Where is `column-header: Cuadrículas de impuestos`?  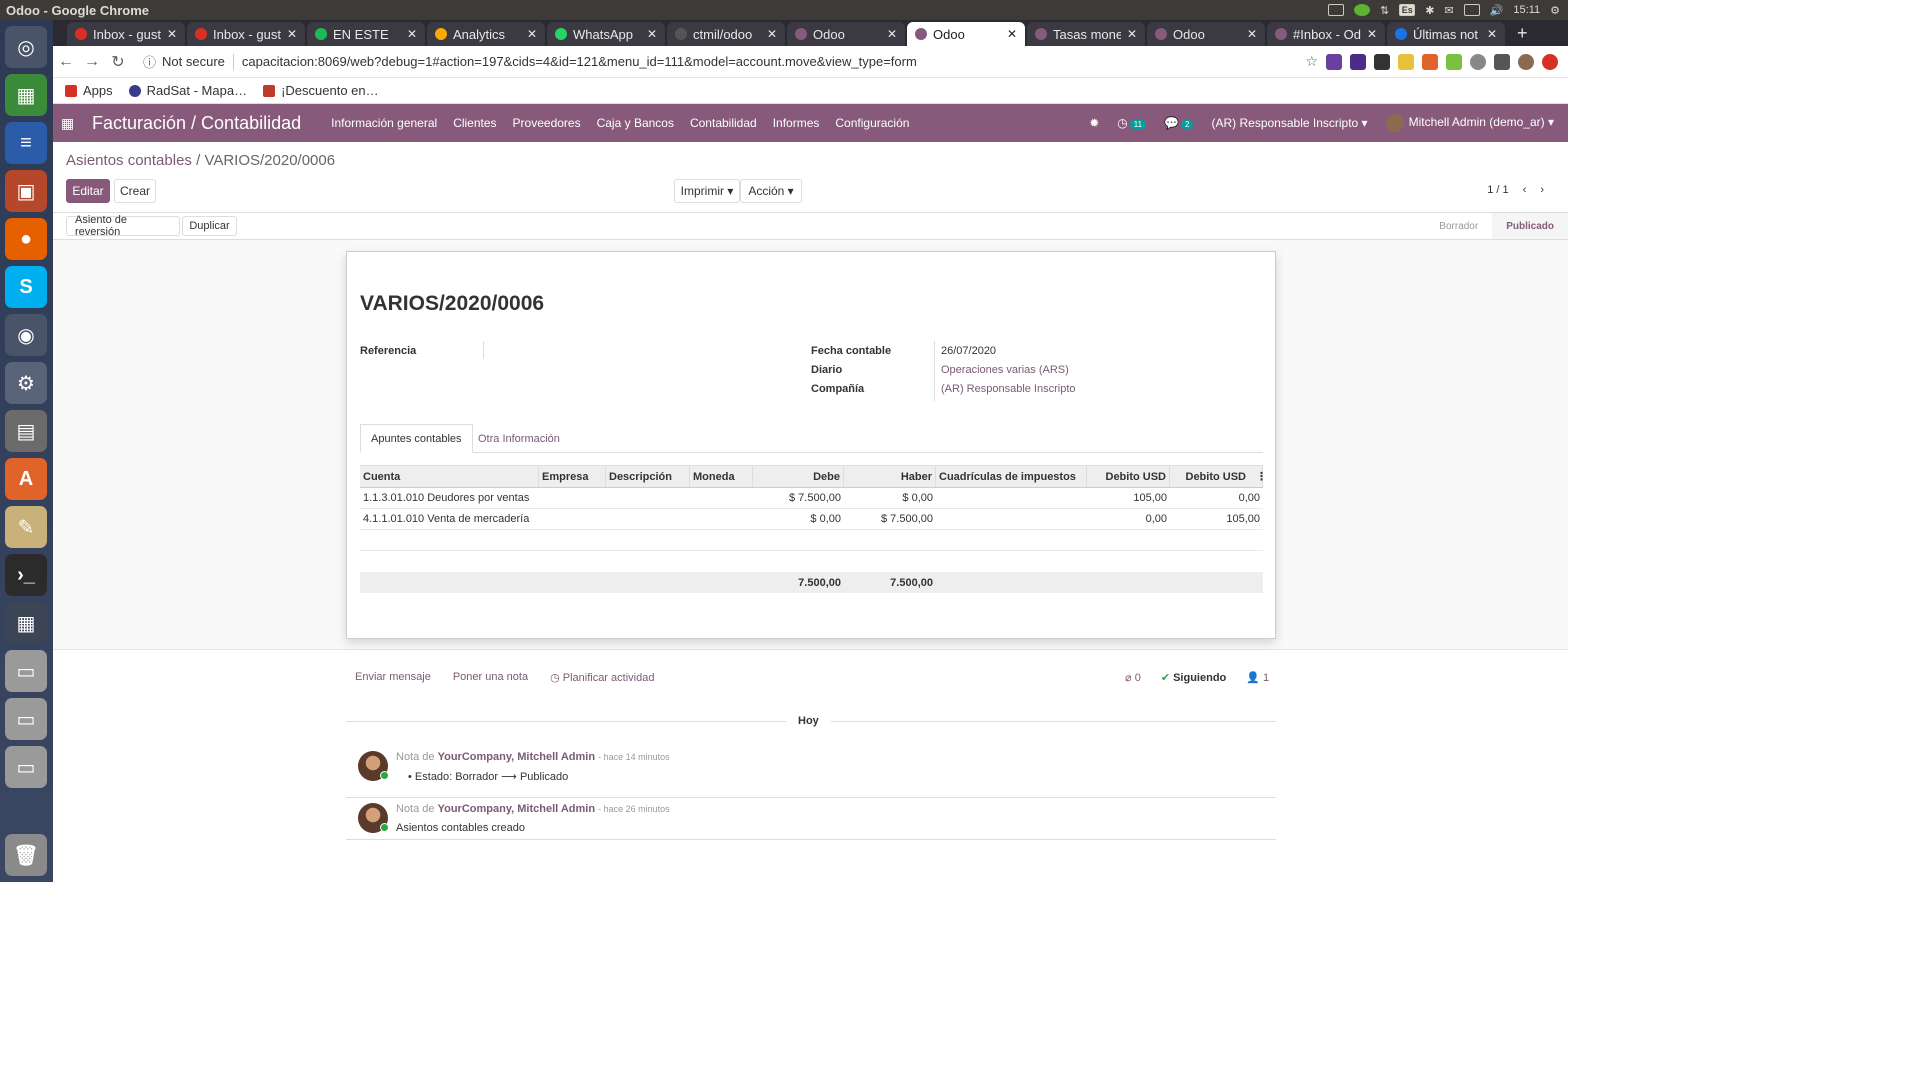
column-header: Cuadrículas de impuestos is located at coordinates (1011, 476).